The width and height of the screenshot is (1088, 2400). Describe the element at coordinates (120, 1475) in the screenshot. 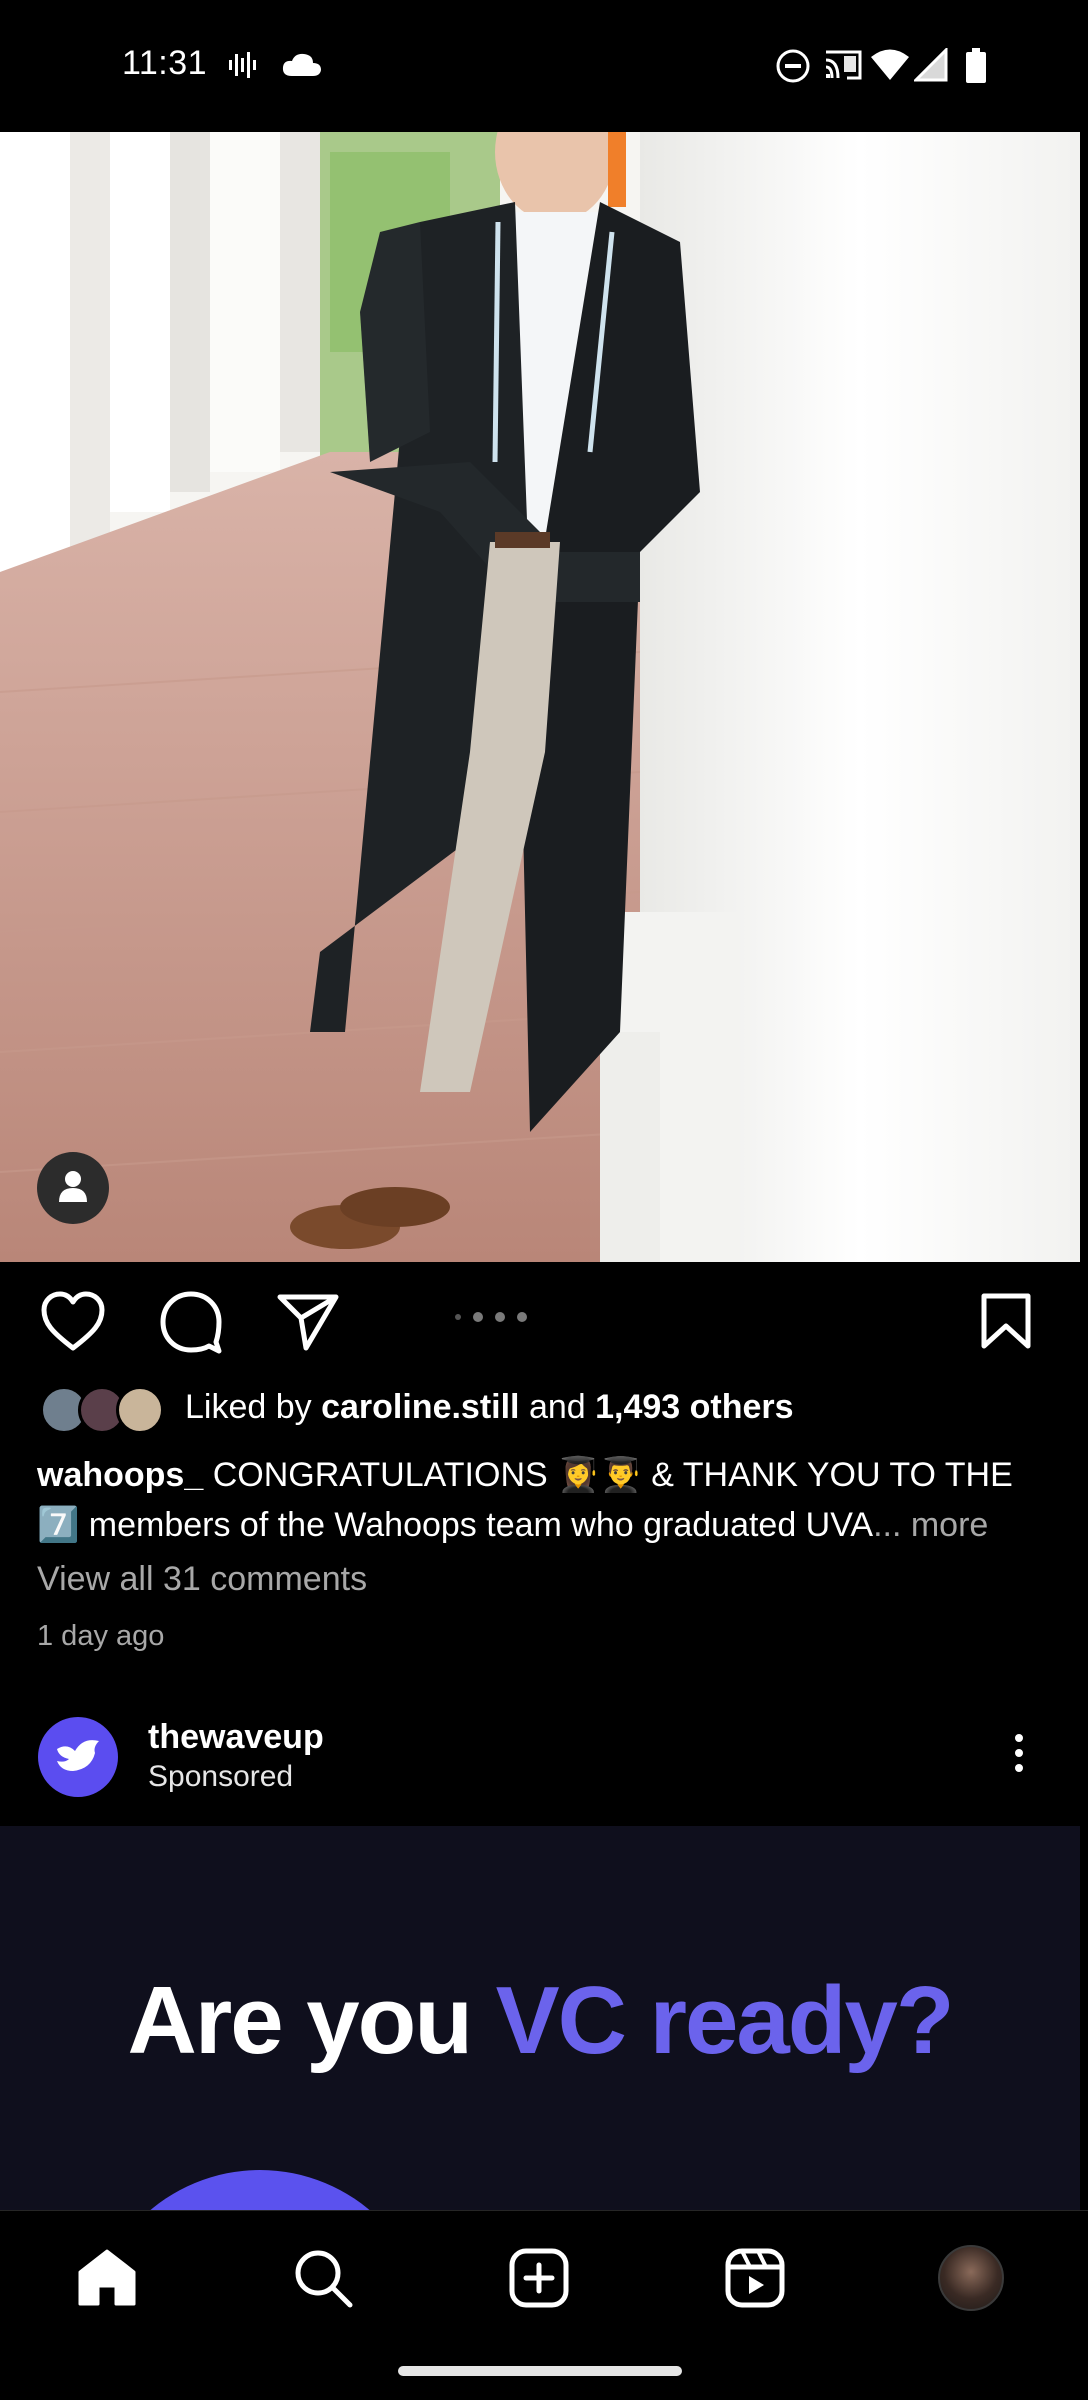

I see `caption-username: wahoops_` at that location.